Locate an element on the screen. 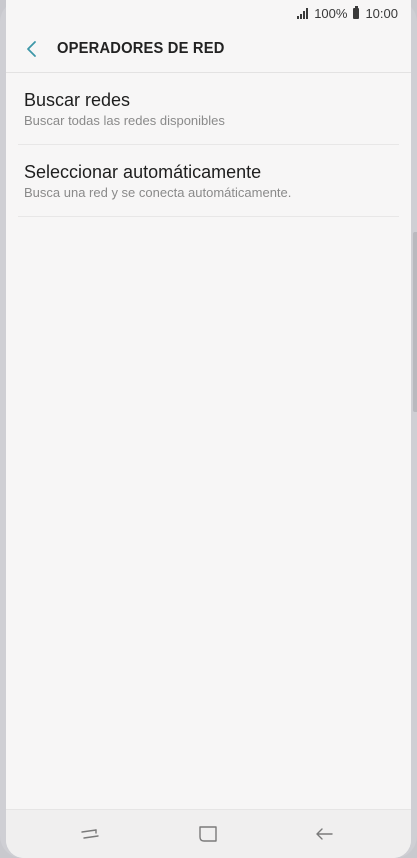  device-side-button is located at coordinates (415, 322).